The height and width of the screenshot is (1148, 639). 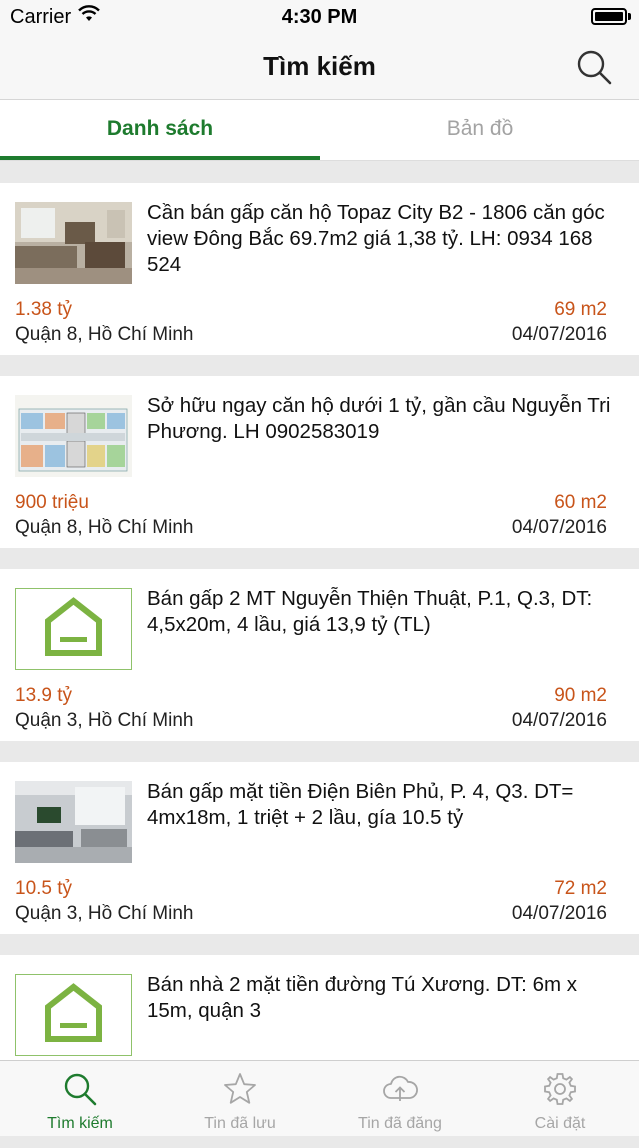 I want to click on listing-area: 69 m2, so click(x=580, y=310).